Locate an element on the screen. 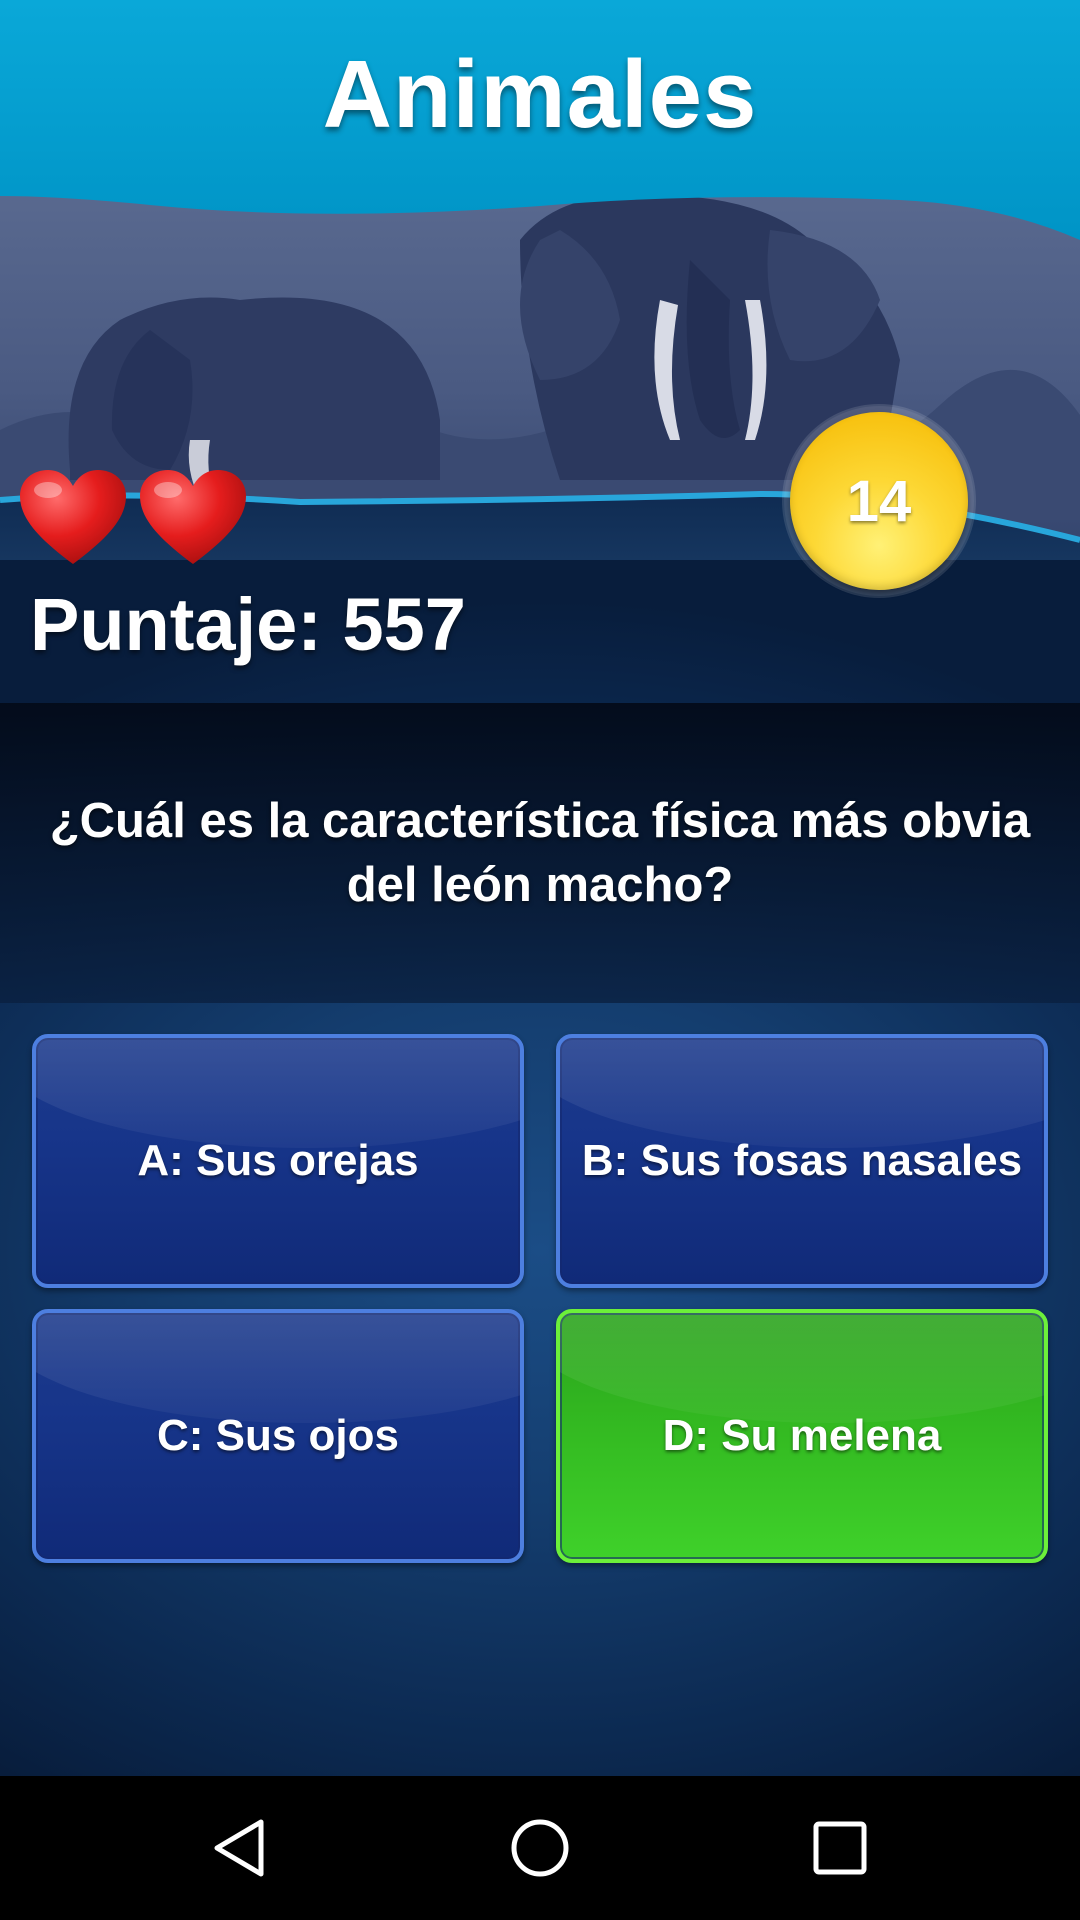 The height and width of the screenshot is (1920, 1080). answer-label: B: Sus fosas nasales is located at coordinates (802, 1160).